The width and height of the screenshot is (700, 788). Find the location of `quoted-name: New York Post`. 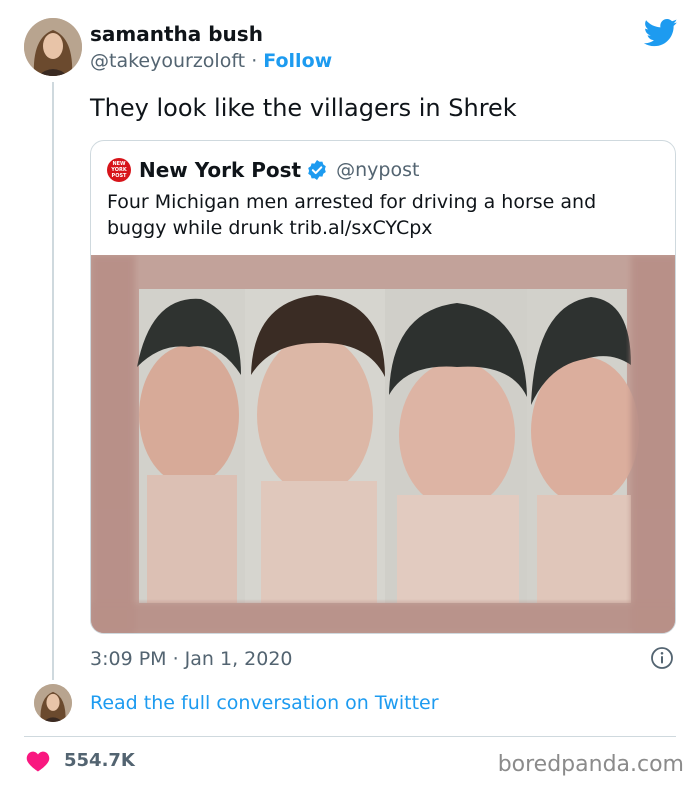

quoted-name: New York Post is located at coordinates (220, 170).